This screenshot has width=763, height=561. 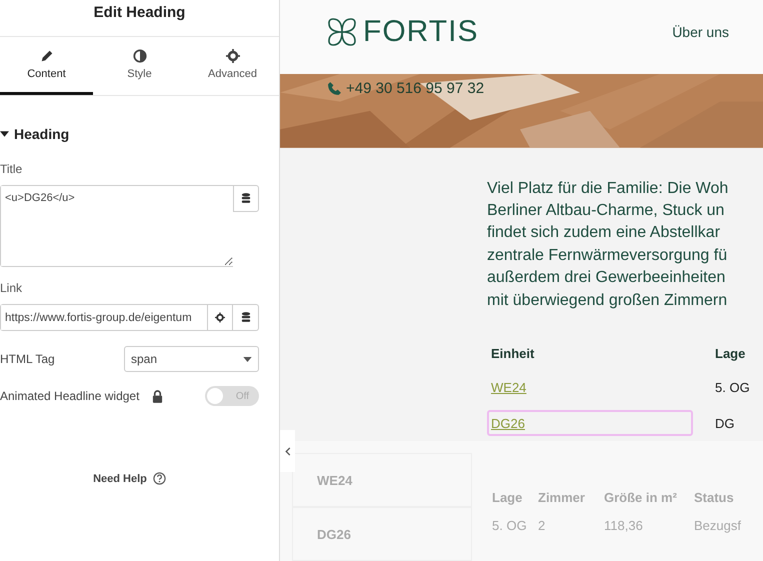 What do you see at coordinates (139, 56) in the screenshot?
I see `contrast-icon` at bounding box center [139, 56].